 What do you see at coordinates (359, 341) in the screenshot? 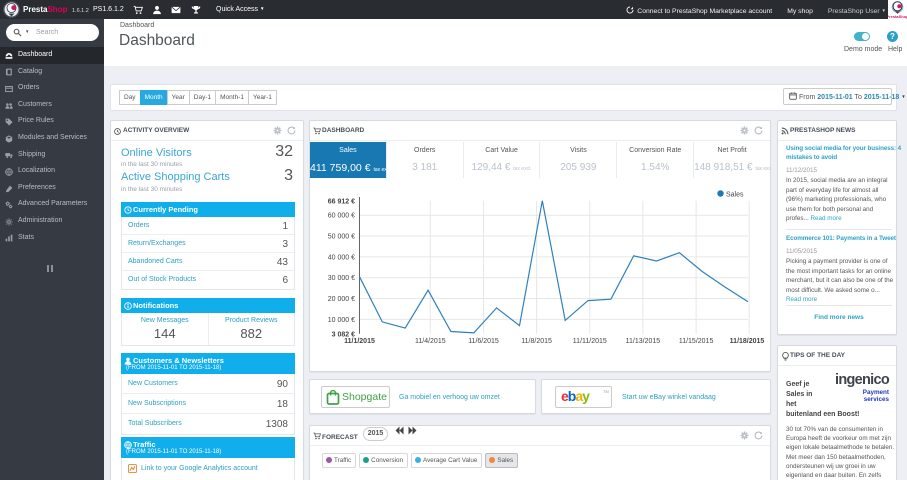
I see `svg-text: 11/1/2015` at bounding box center [359, 341].